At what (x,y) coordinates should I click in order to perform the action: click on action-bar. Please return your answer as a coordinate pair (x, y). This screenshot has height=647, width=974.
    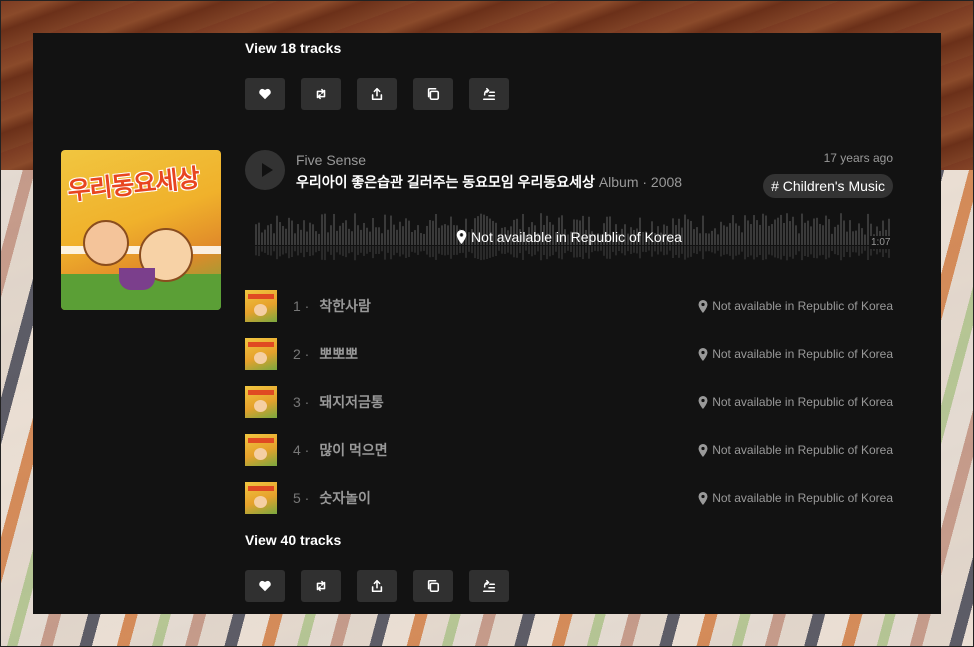
    Looking at the image, I should click on (377, 586).